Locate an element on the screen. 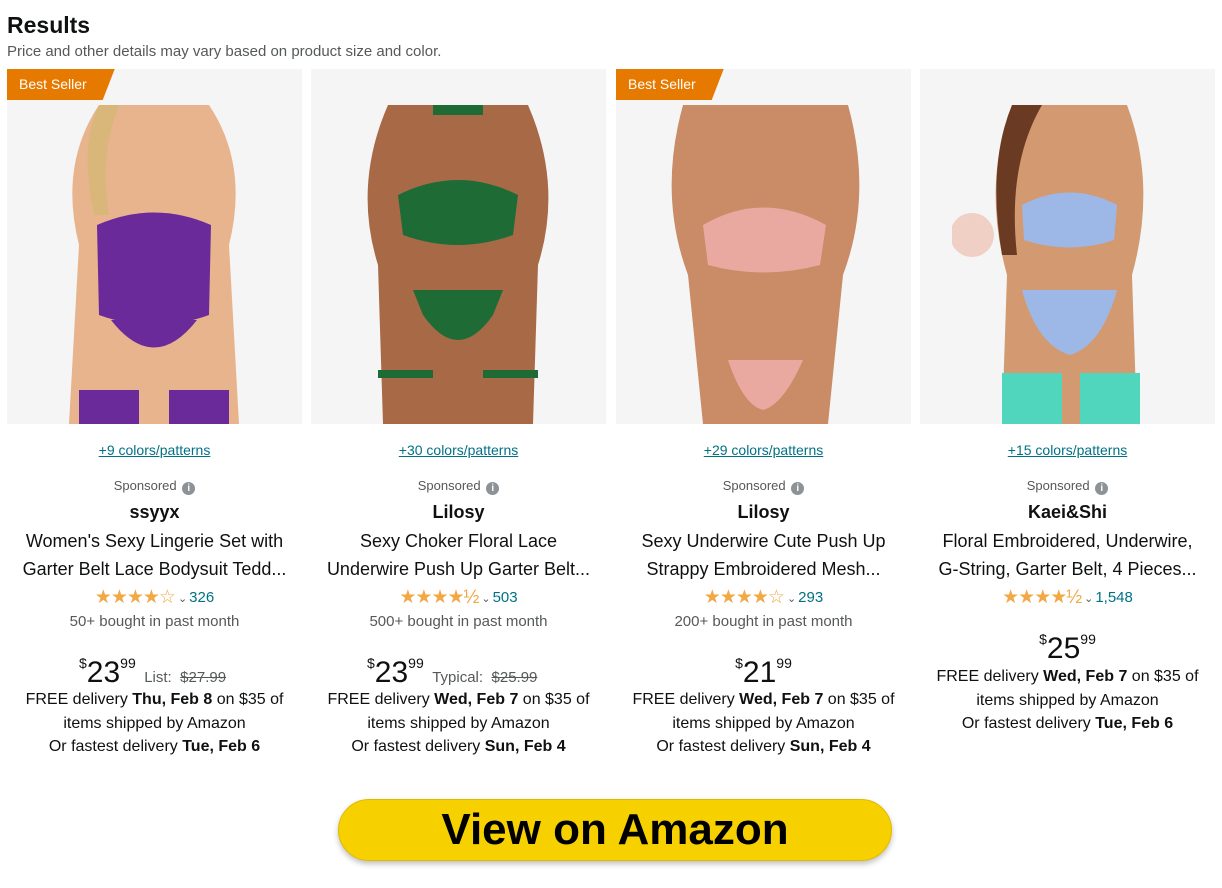 The width and height of the screenshot is (1222, 888). review-count: 503 is located at coordinates (505, 597).